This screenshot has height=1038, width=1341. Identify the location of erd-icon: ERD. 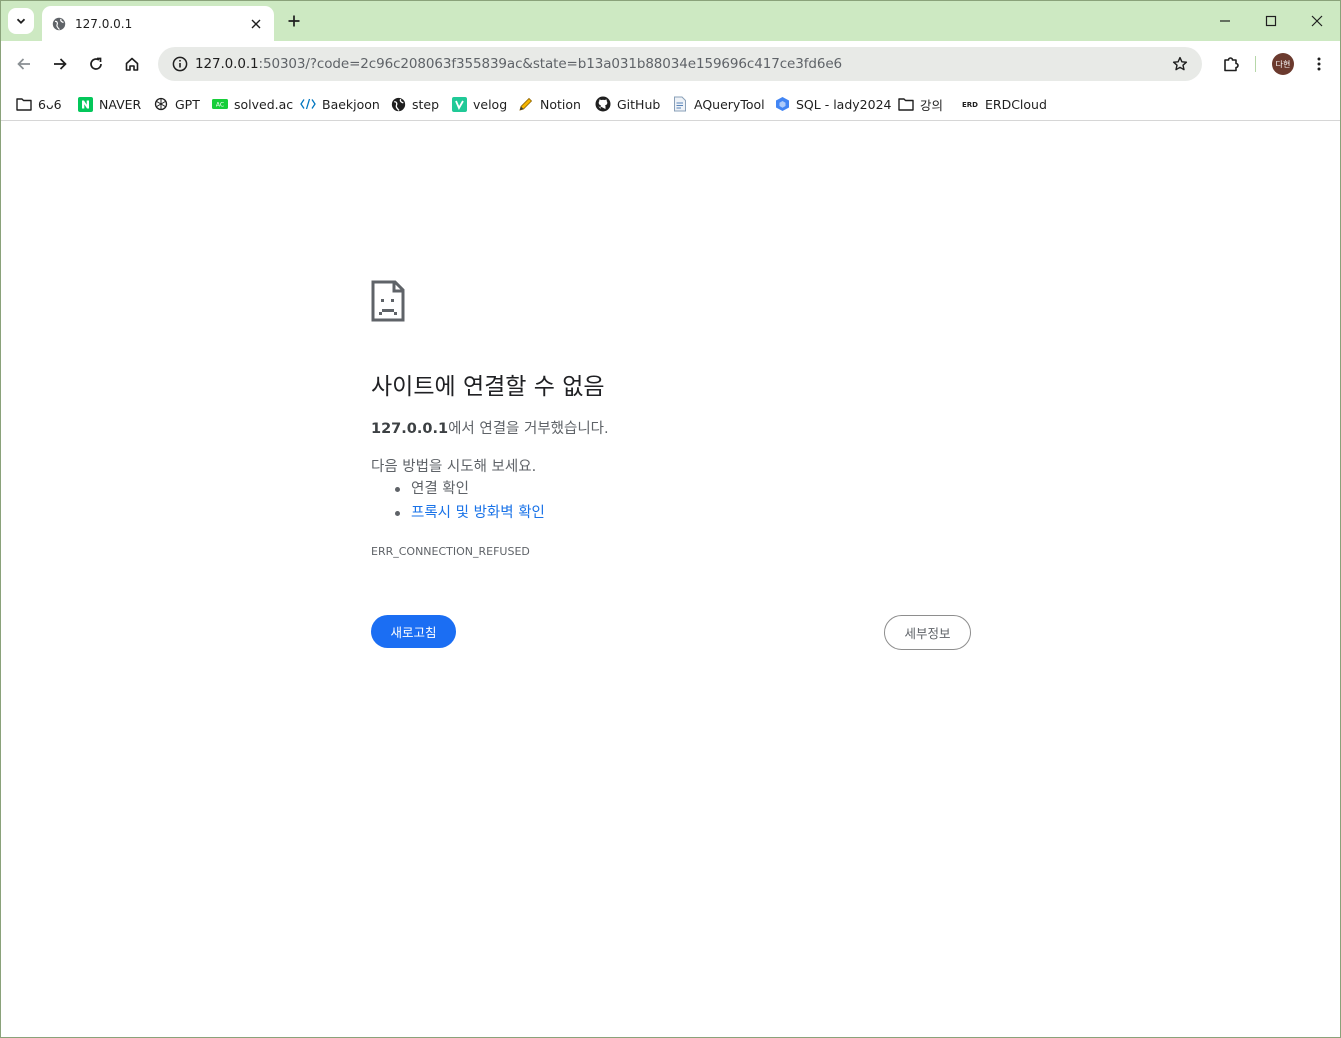
(970, 104).